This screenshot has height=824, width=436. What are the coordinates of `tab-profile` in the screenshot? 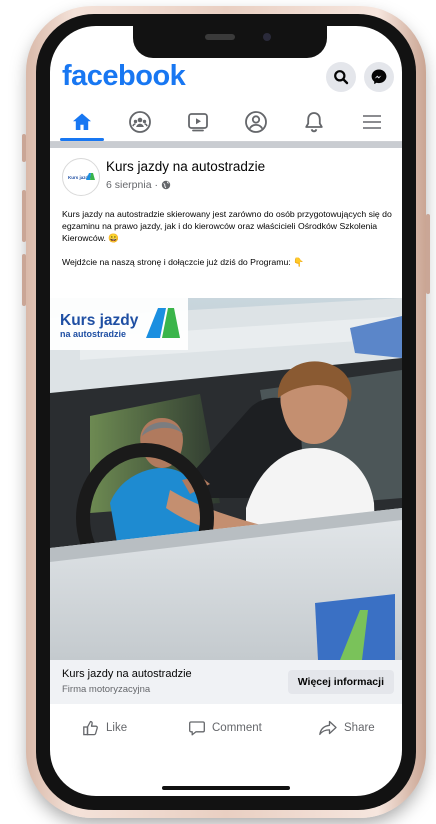 It's located at (256, 122).